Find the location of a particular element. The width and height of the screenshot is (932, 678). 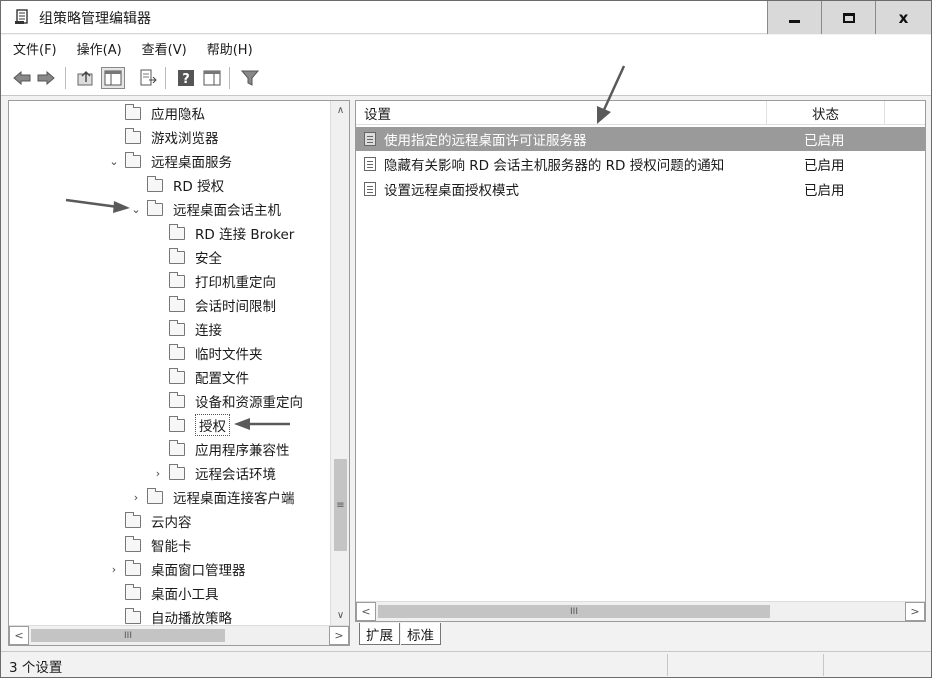

scroll-up-icon: ∧ is located at coordinates (340, 110).